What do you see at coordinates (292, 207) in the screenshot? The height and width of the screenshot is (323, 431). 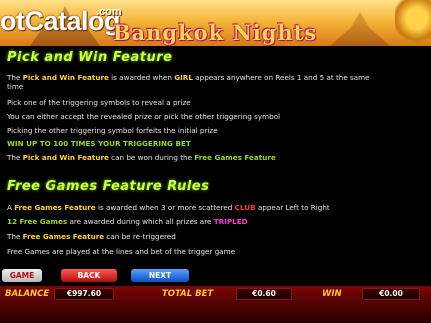 I see `text-segment: appear Left to Right` at bounding box center [292, 207].